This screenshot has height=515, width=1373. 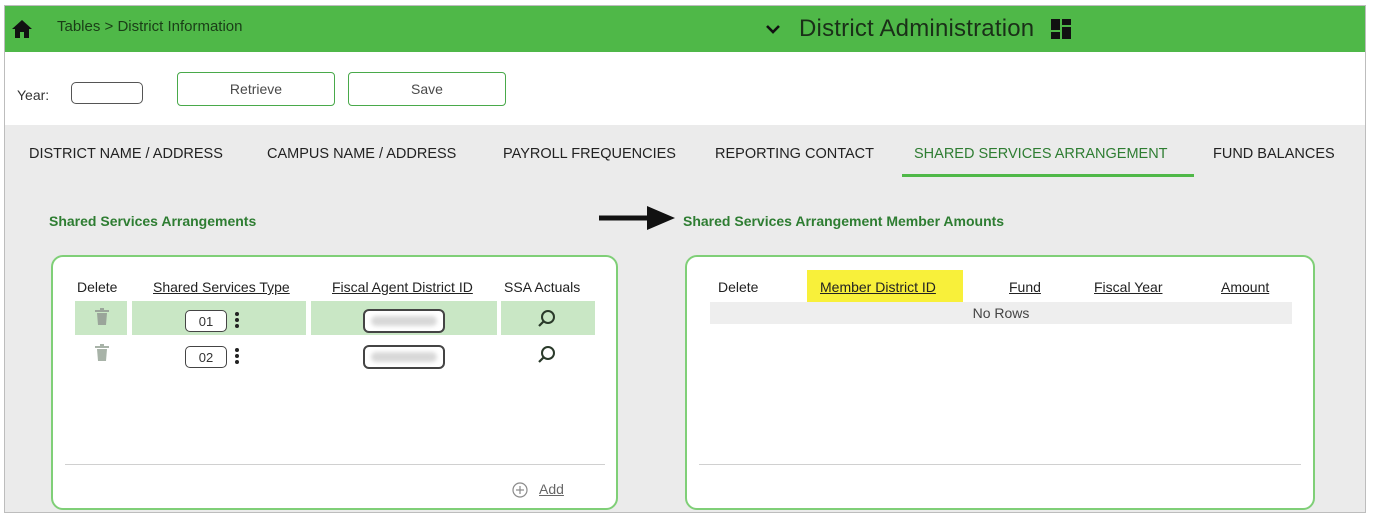 I want to click on empty-row: No Rows, so click(x=1001, y=313).